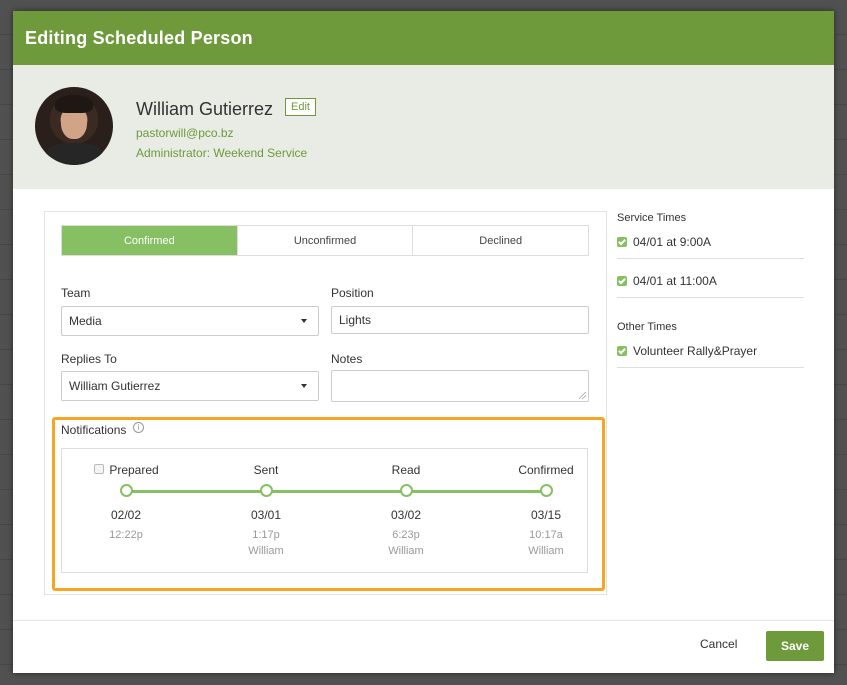 The image size is (847, 685). I want to click on stage-date-sent: 03/01, so click(266, 515).